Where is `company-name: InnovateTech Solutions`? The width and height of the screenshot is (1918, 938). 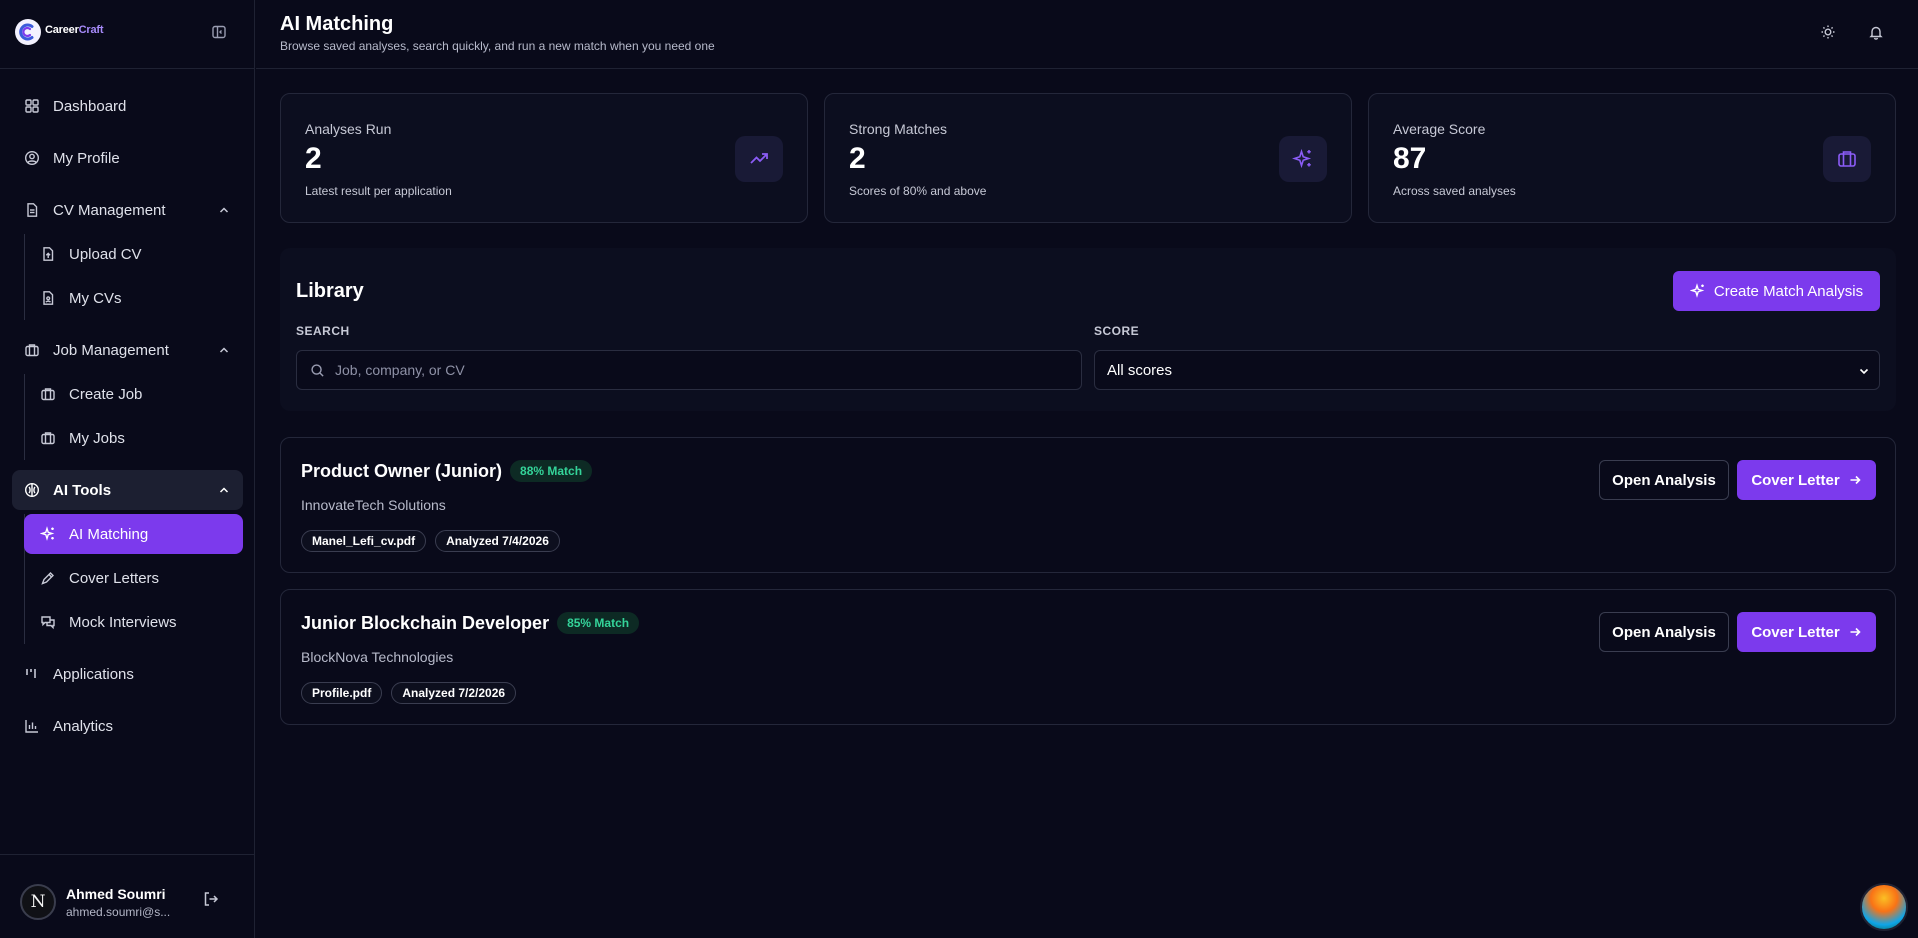 company-name: InnovateTech Solutions is located at coordinates (373, 505).